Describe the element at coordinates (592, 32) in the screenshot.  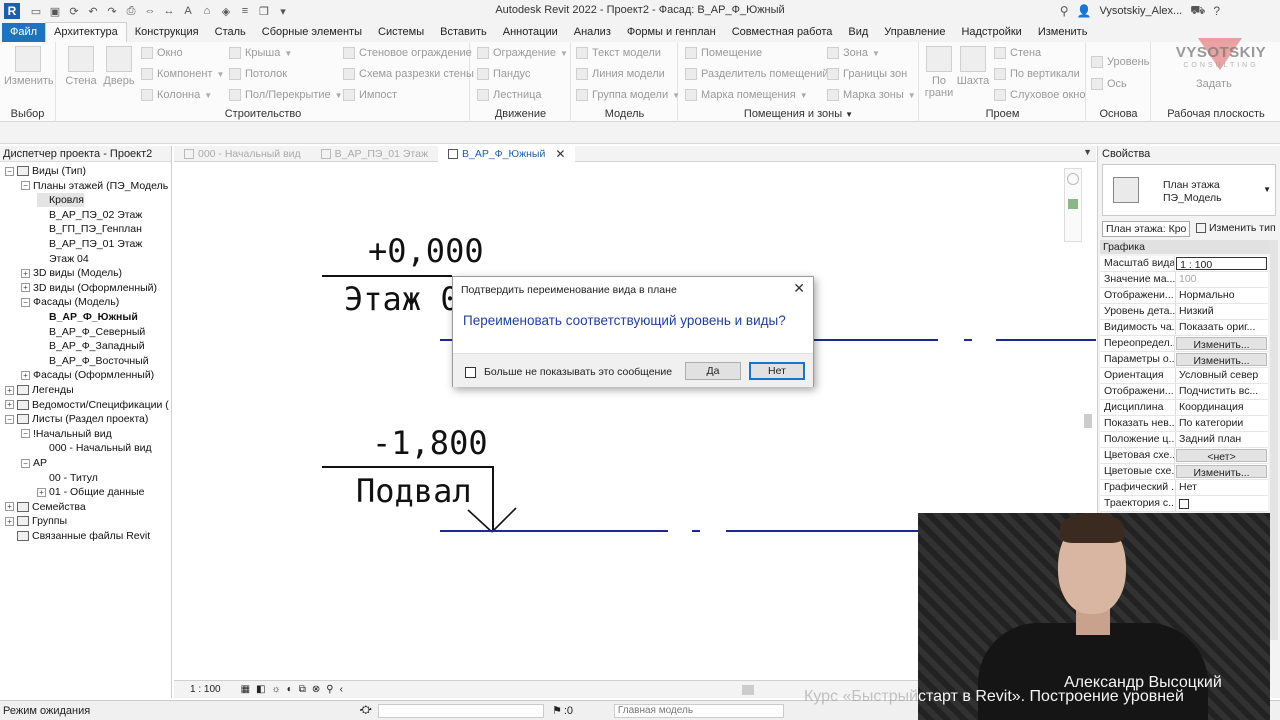
I see `tab-analyze: Анализ` at that location.